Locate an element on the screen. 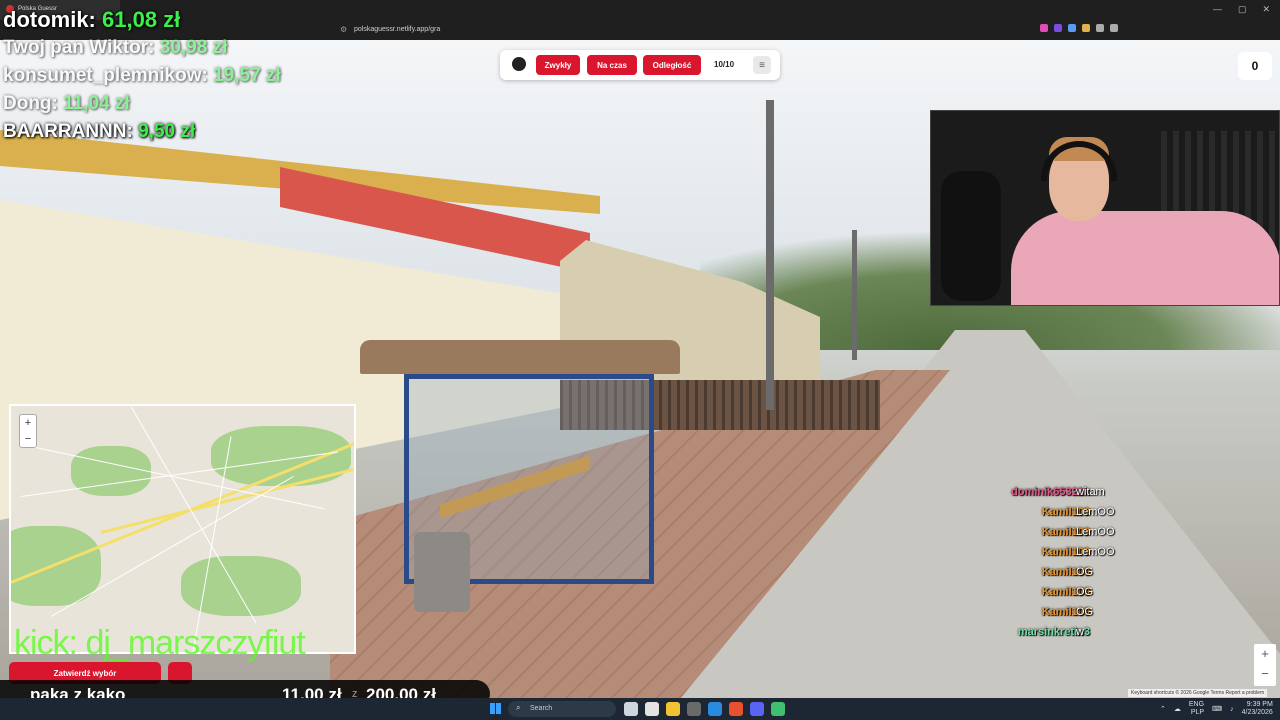  donation-entry: dotomik: 61,08 zł is located at coordinates (142, 20).